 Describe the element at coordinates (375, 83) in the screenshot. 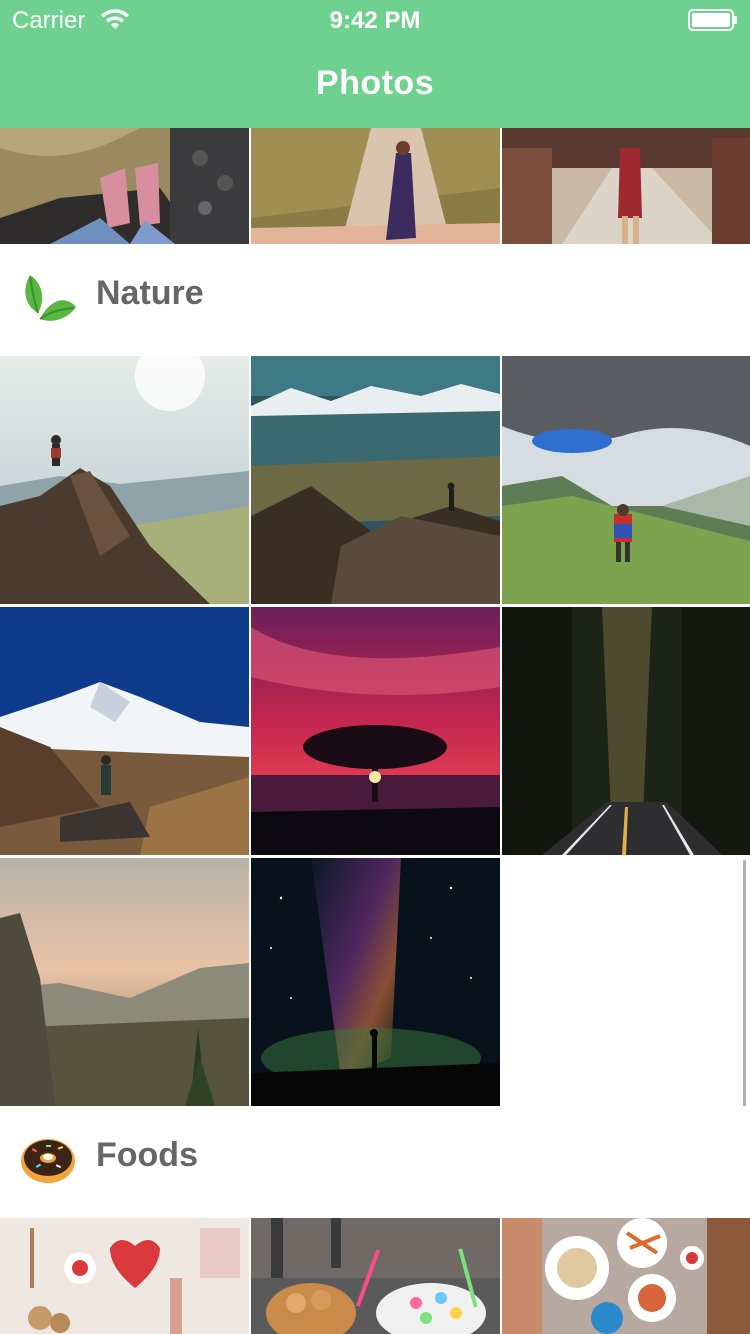

I see `page-title: Photos` at that location.